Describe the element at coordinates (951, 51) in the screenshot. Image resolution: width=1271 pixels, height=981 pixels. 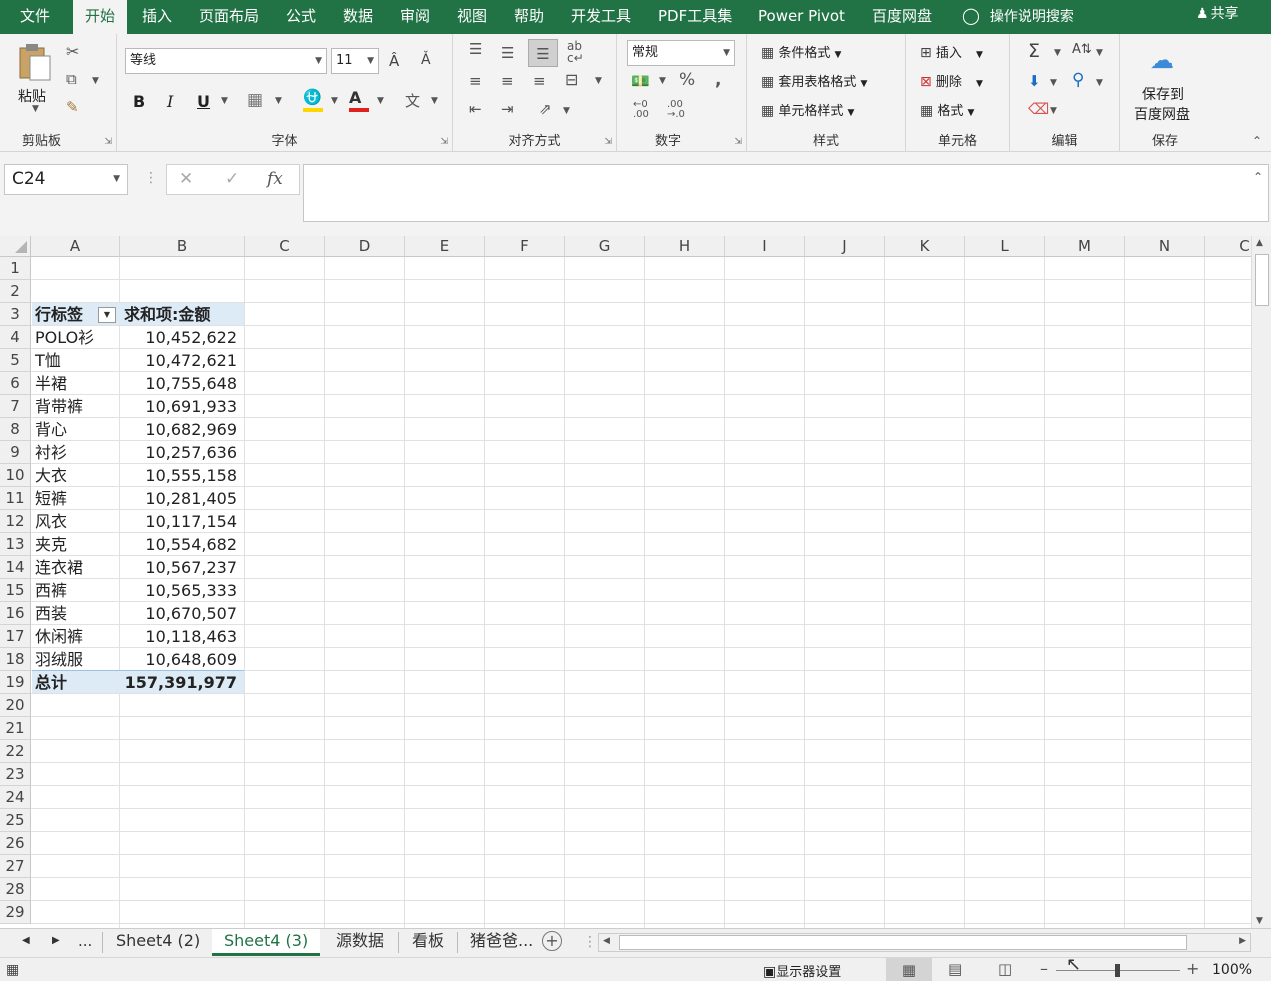
I see `insert-cells-button: ⊞ 插入 ▼` at that location.